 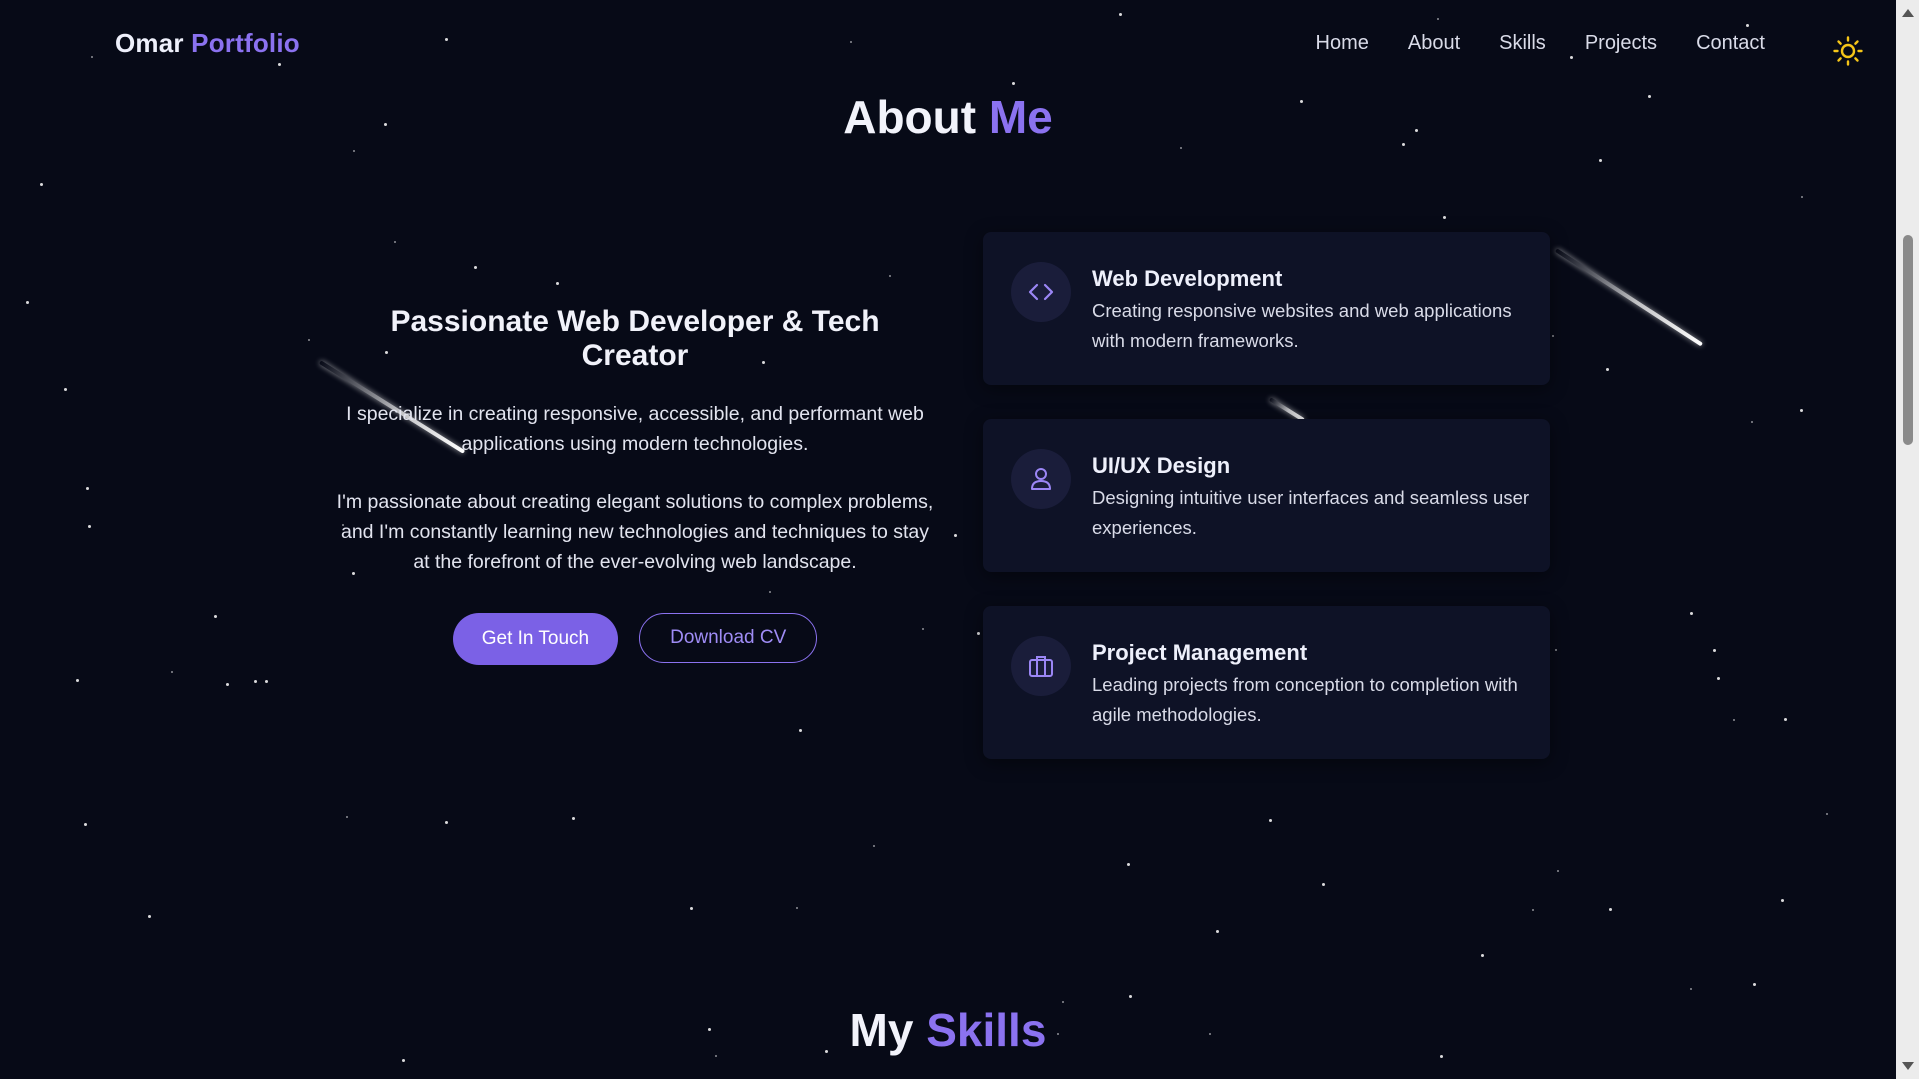 I want to click on skills-section-title: My Skills, so click(x=948, y=1030).